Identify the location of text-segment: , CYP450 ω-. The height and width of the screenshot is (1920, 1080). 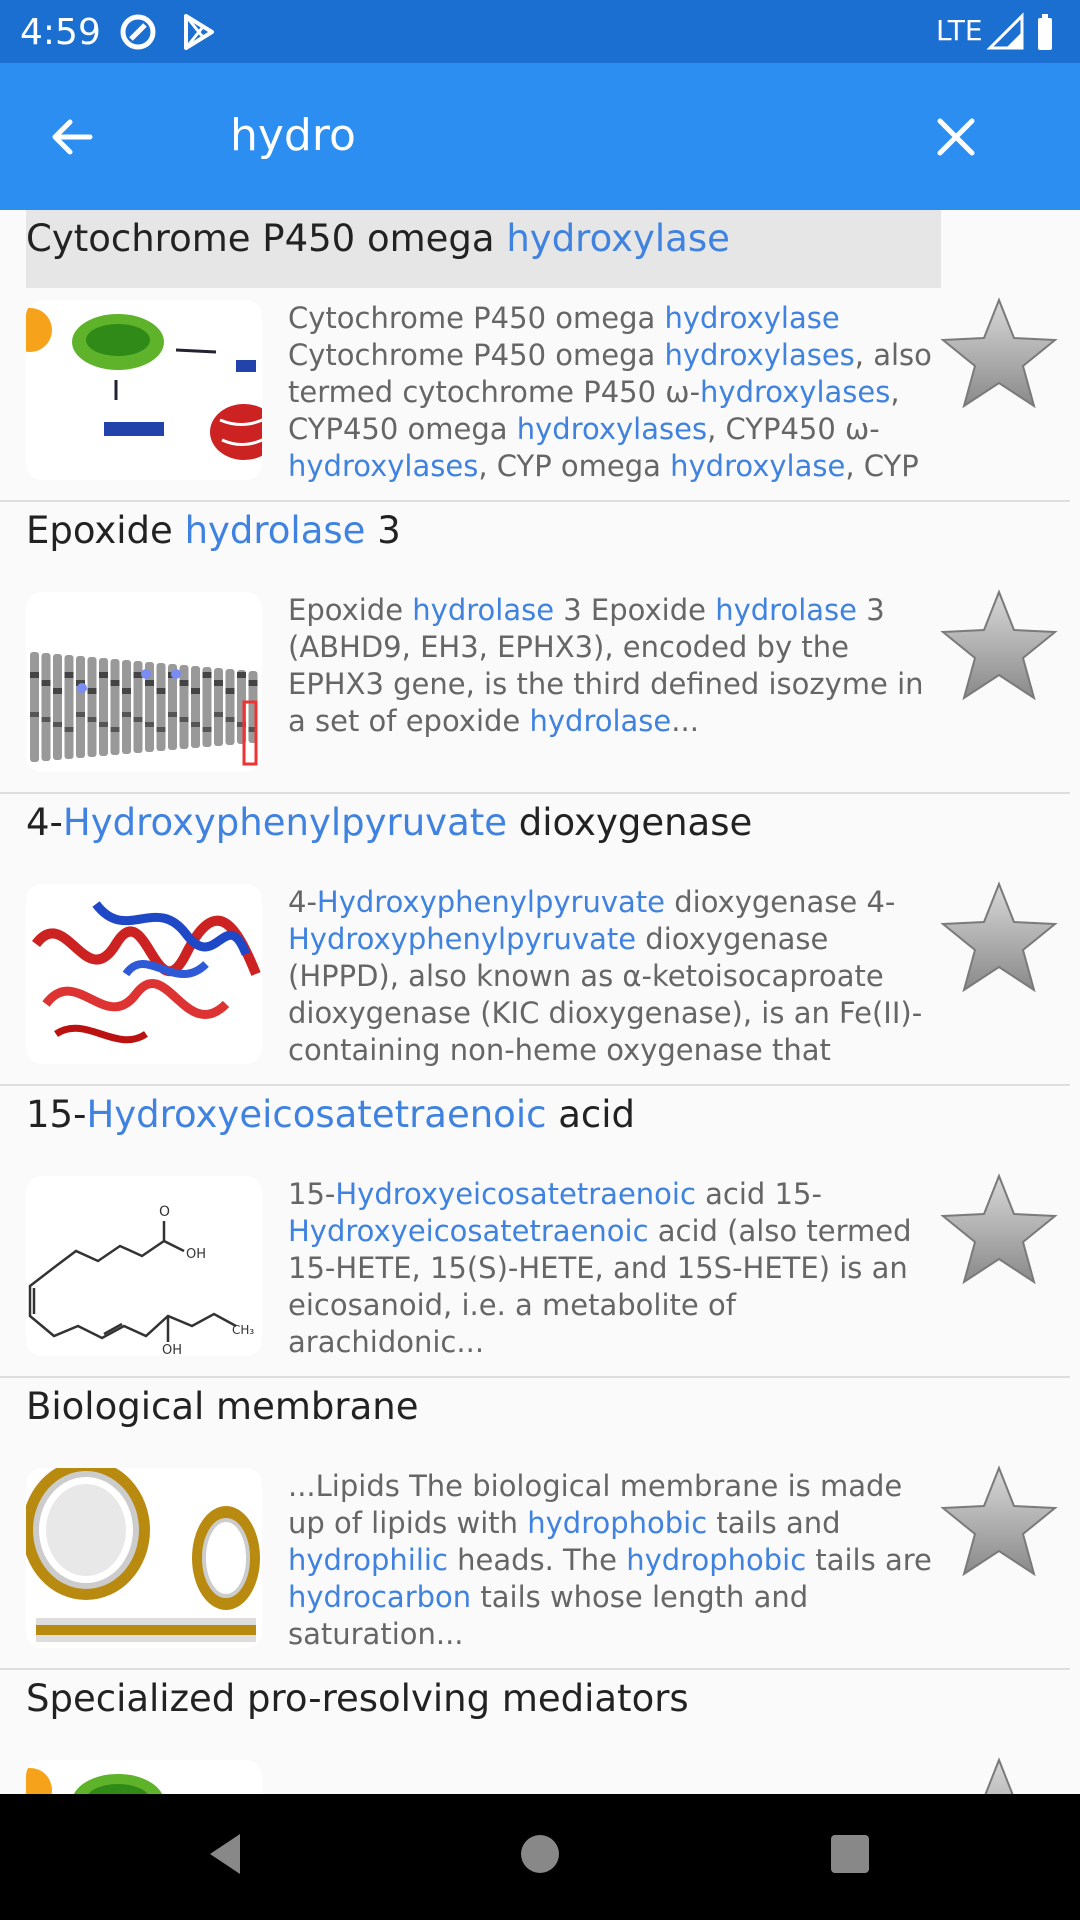
(793, 429).